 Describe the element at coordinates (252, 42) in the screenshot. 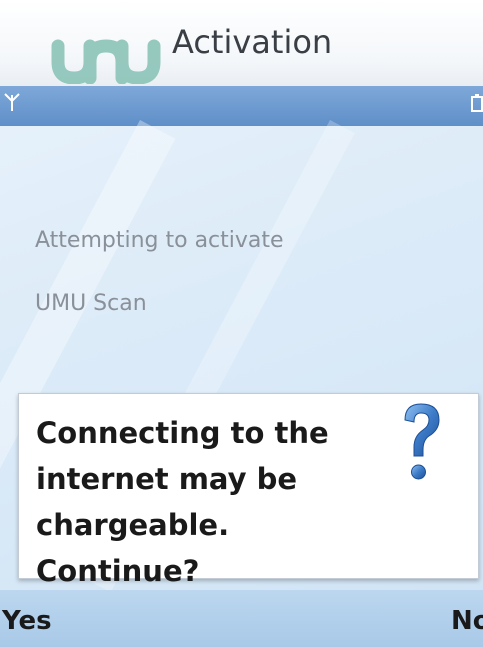

I see `page-title: Activation` at that location.